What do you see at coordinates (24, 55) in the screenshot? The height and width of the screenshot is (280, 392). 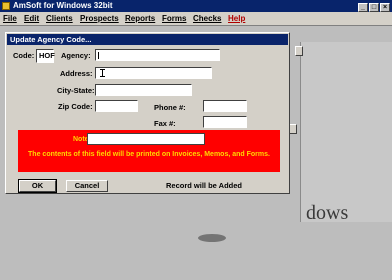 I see `code-label: Code:` at bounding box center [24, 55].